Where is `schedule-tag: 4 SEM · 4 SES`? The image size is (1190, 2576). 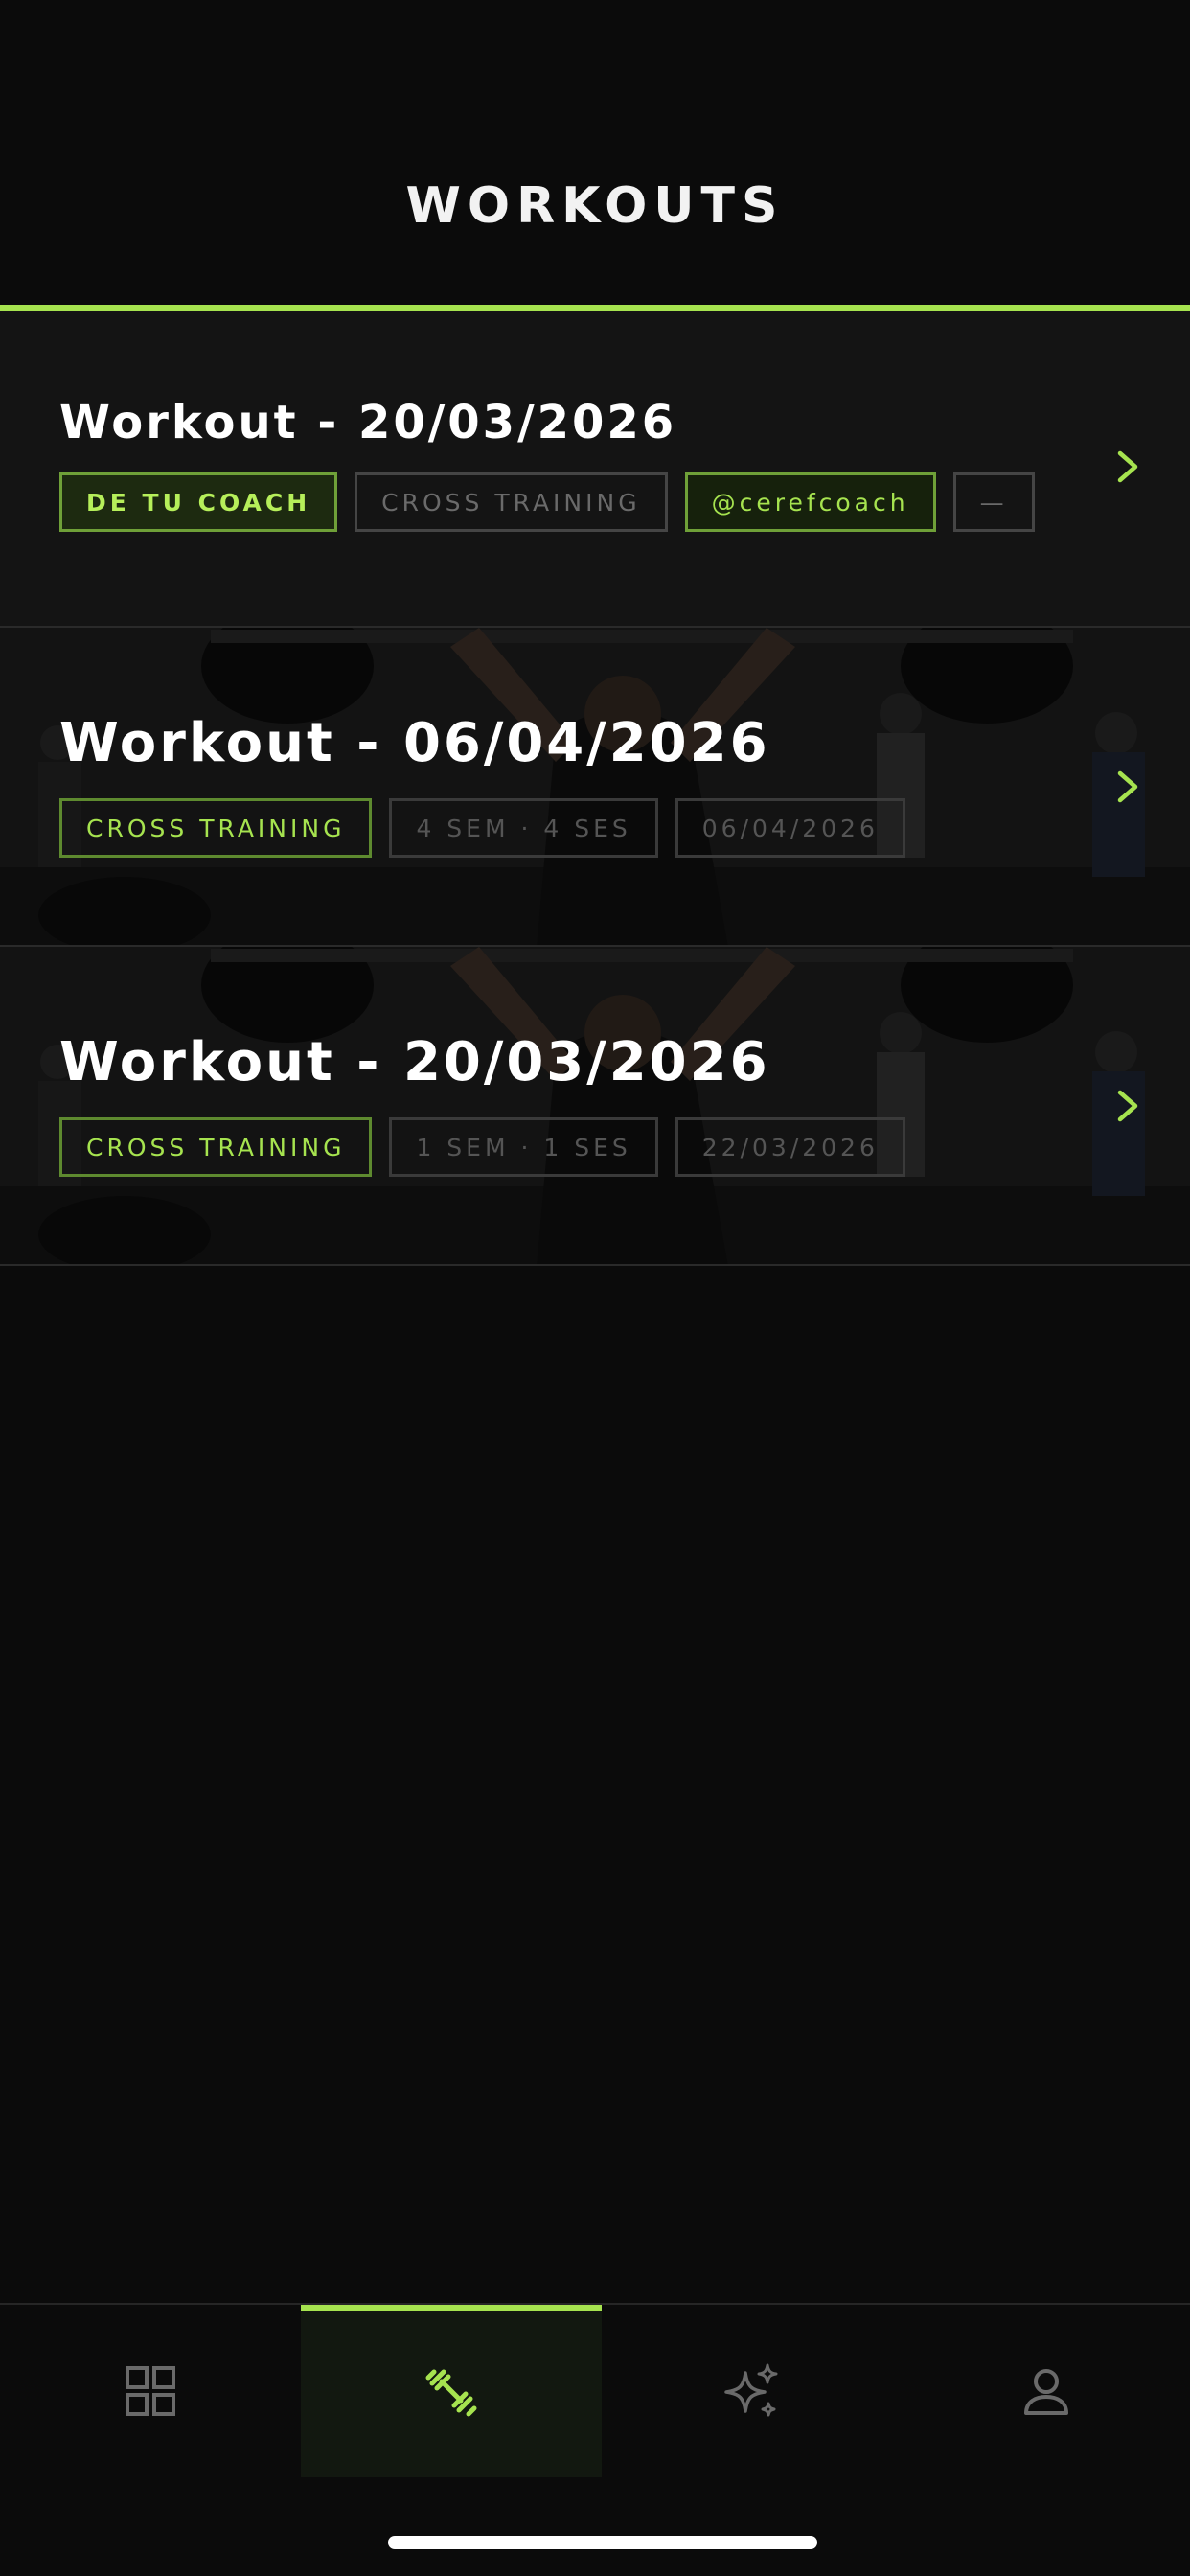 schedule-tag: 4 SEM · 4 SES is located at coordinates (524, 828).